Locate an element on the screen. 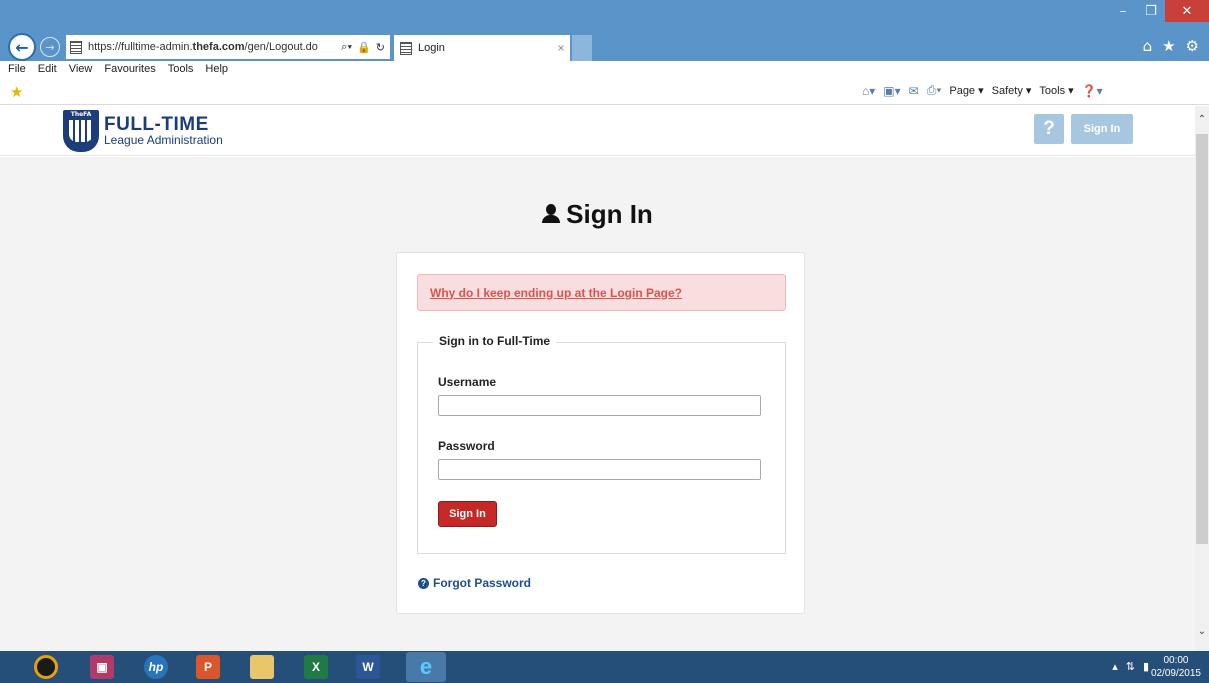 The width and height of the screenshot is (1209, 683). page-scrollbar: ⌃ ⌄ is located at coordinates (1202, 378).